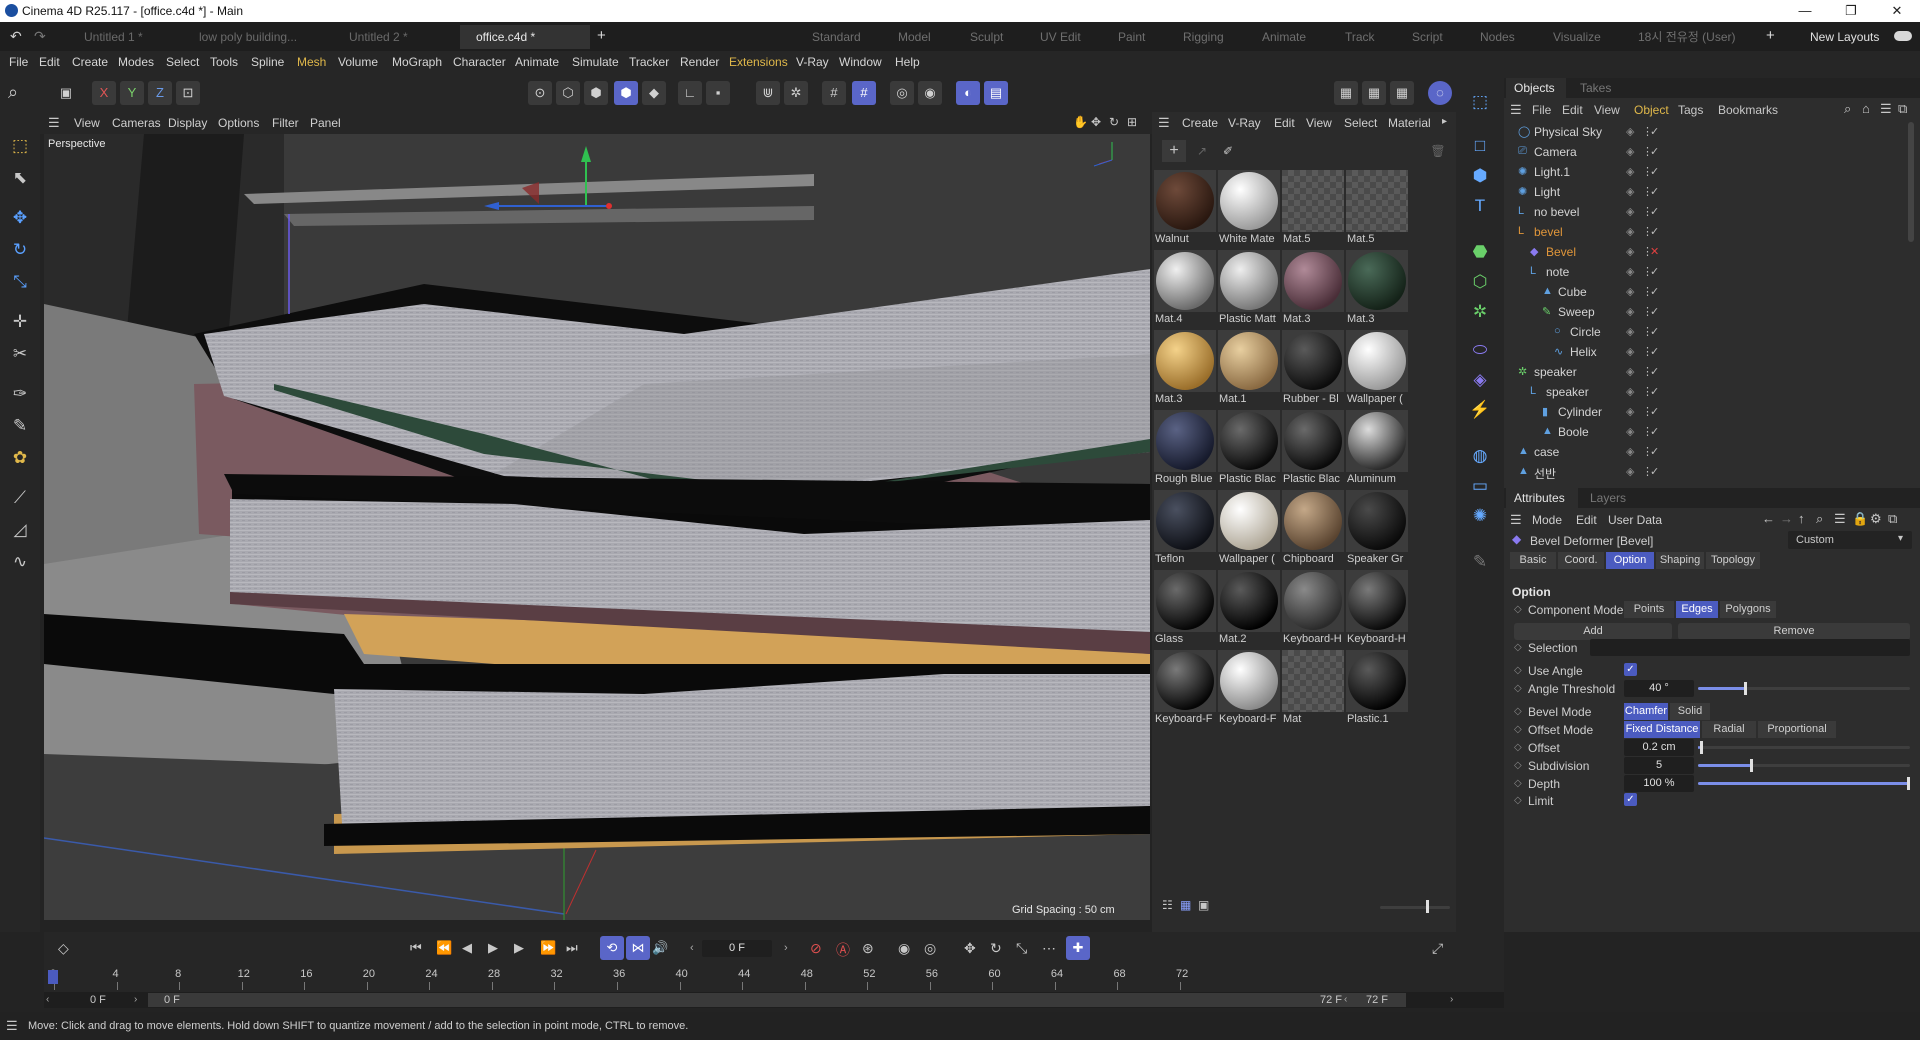  I want to click on material-menu-create: Create, so click(1200, 123).